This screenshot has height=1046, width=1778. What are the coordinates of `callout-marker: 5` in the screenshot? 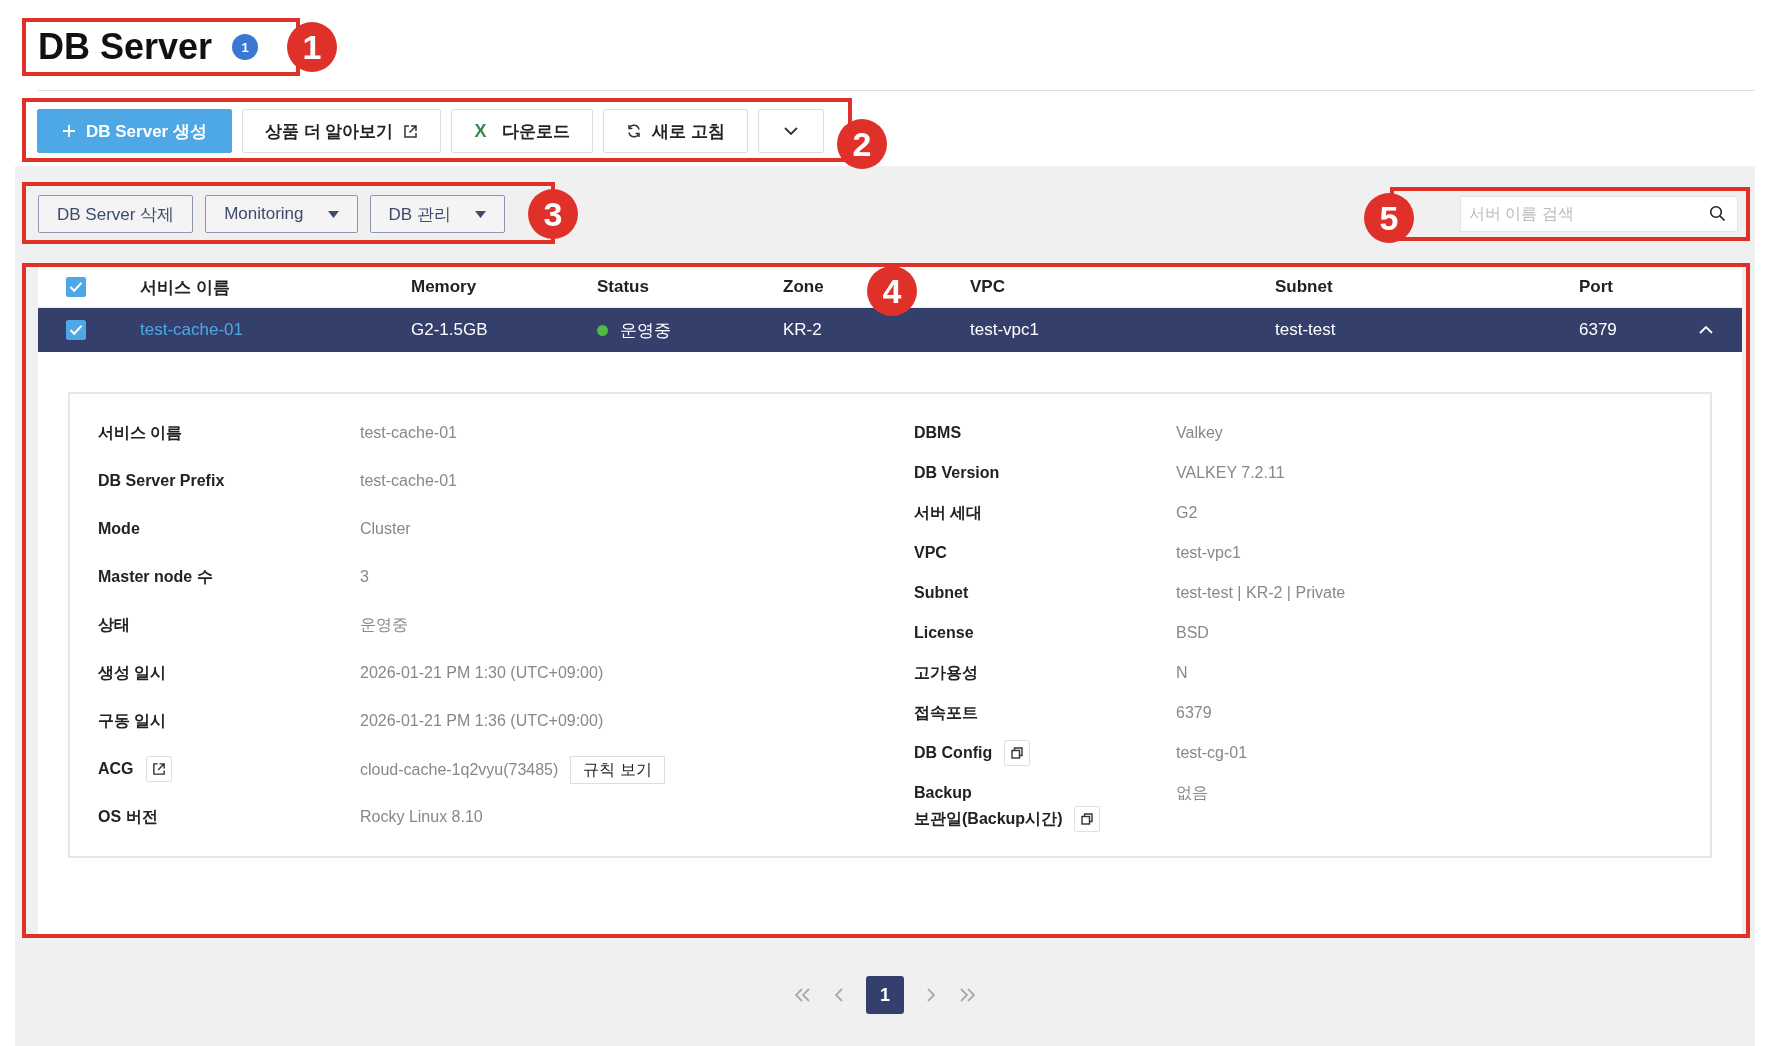 It's located at (1389, 218).